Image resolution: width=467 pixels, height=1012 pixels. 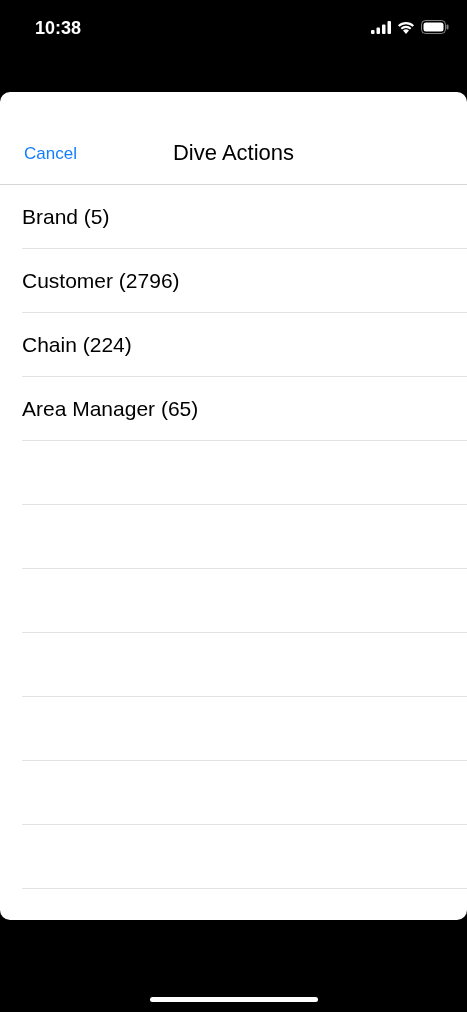 What do you see at coordinates (244, 345) in the screenshot?
I see `list-item: Chain (224)` at bounding box center [244, 345].